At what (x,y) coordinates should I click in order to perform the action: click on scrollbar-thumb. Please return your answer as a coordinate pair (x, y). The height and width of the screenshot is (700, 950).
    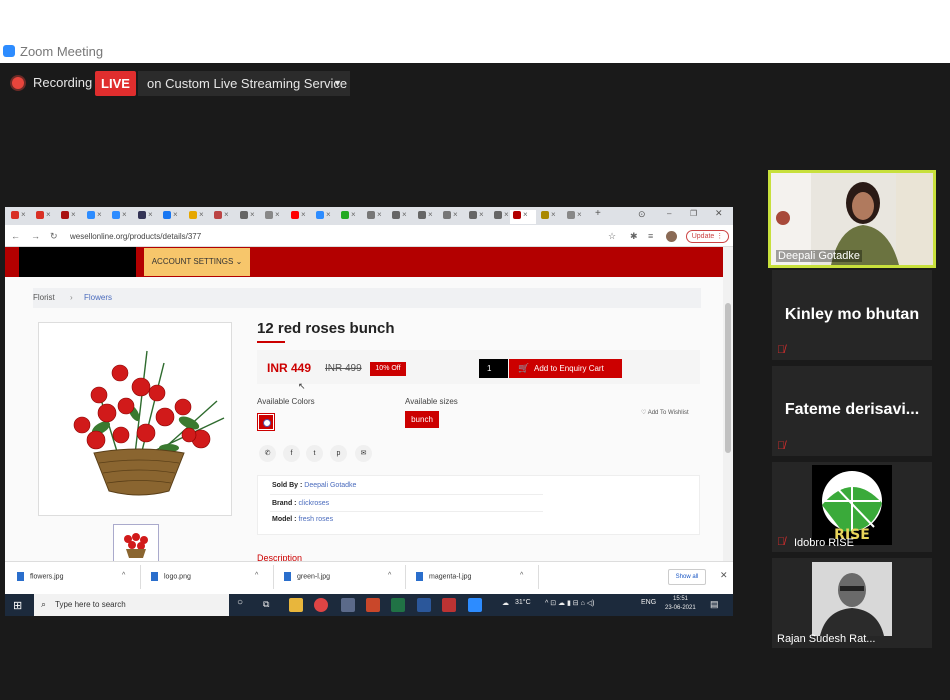
    Looking at the image, I should click on (728, 378).